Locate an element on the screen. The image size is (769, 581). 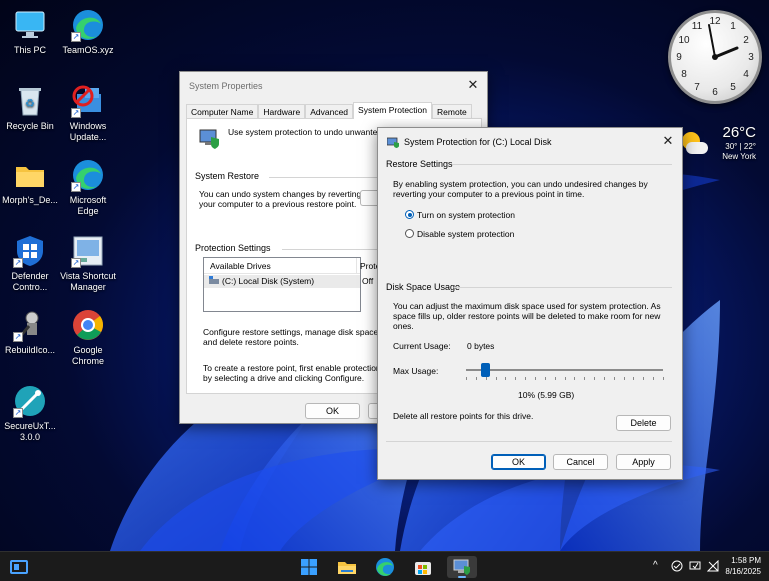
weather-temp: 26°C is located at coordinates (739, 132).